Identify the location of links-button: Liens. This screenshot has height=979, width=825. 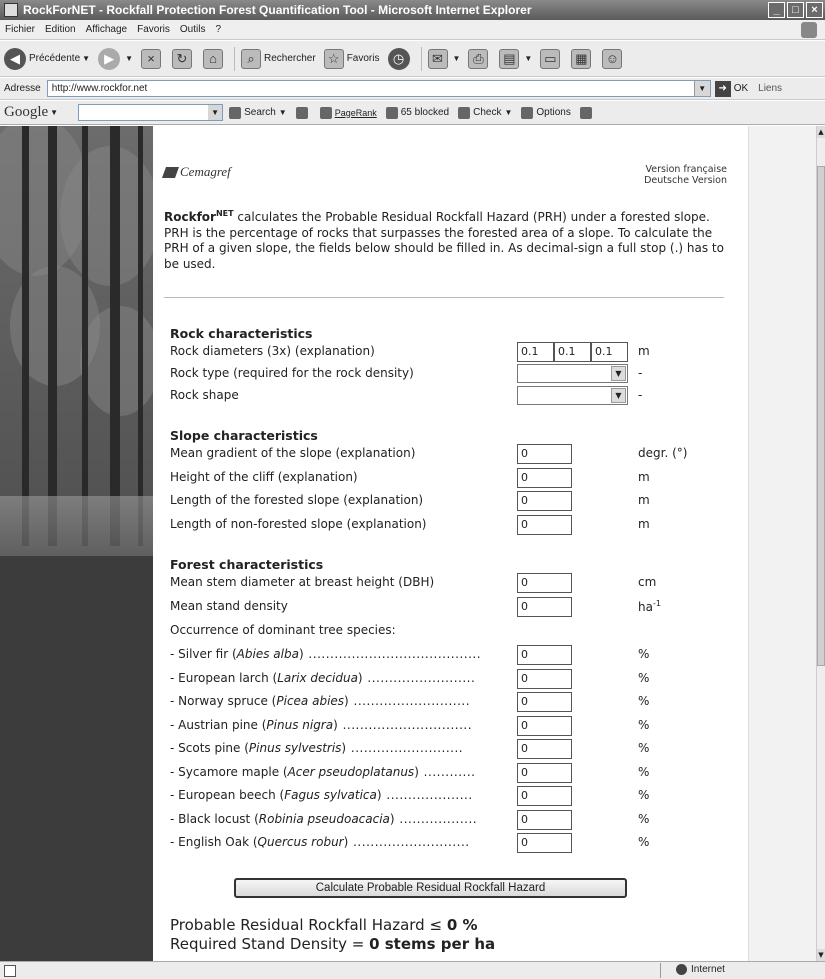
(770, 88).